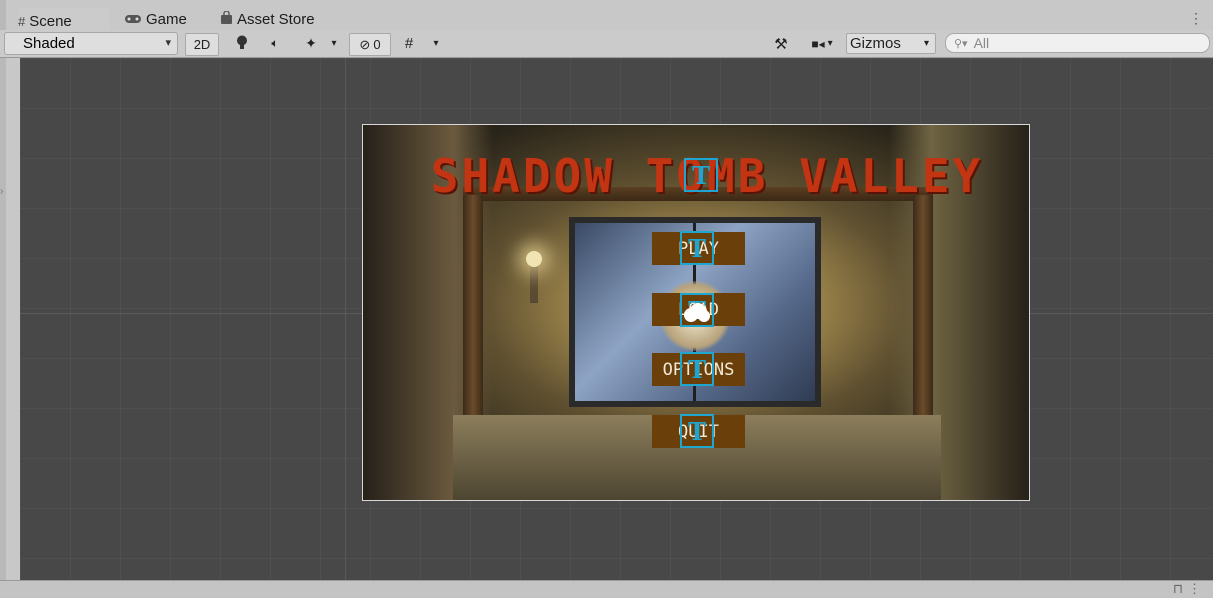 This screenshot has width=1213, height=598. What do you see at coordinates (923, 315) in the screenshot?
I see `wooden-pillar-right` at bounding box center [923, 315].